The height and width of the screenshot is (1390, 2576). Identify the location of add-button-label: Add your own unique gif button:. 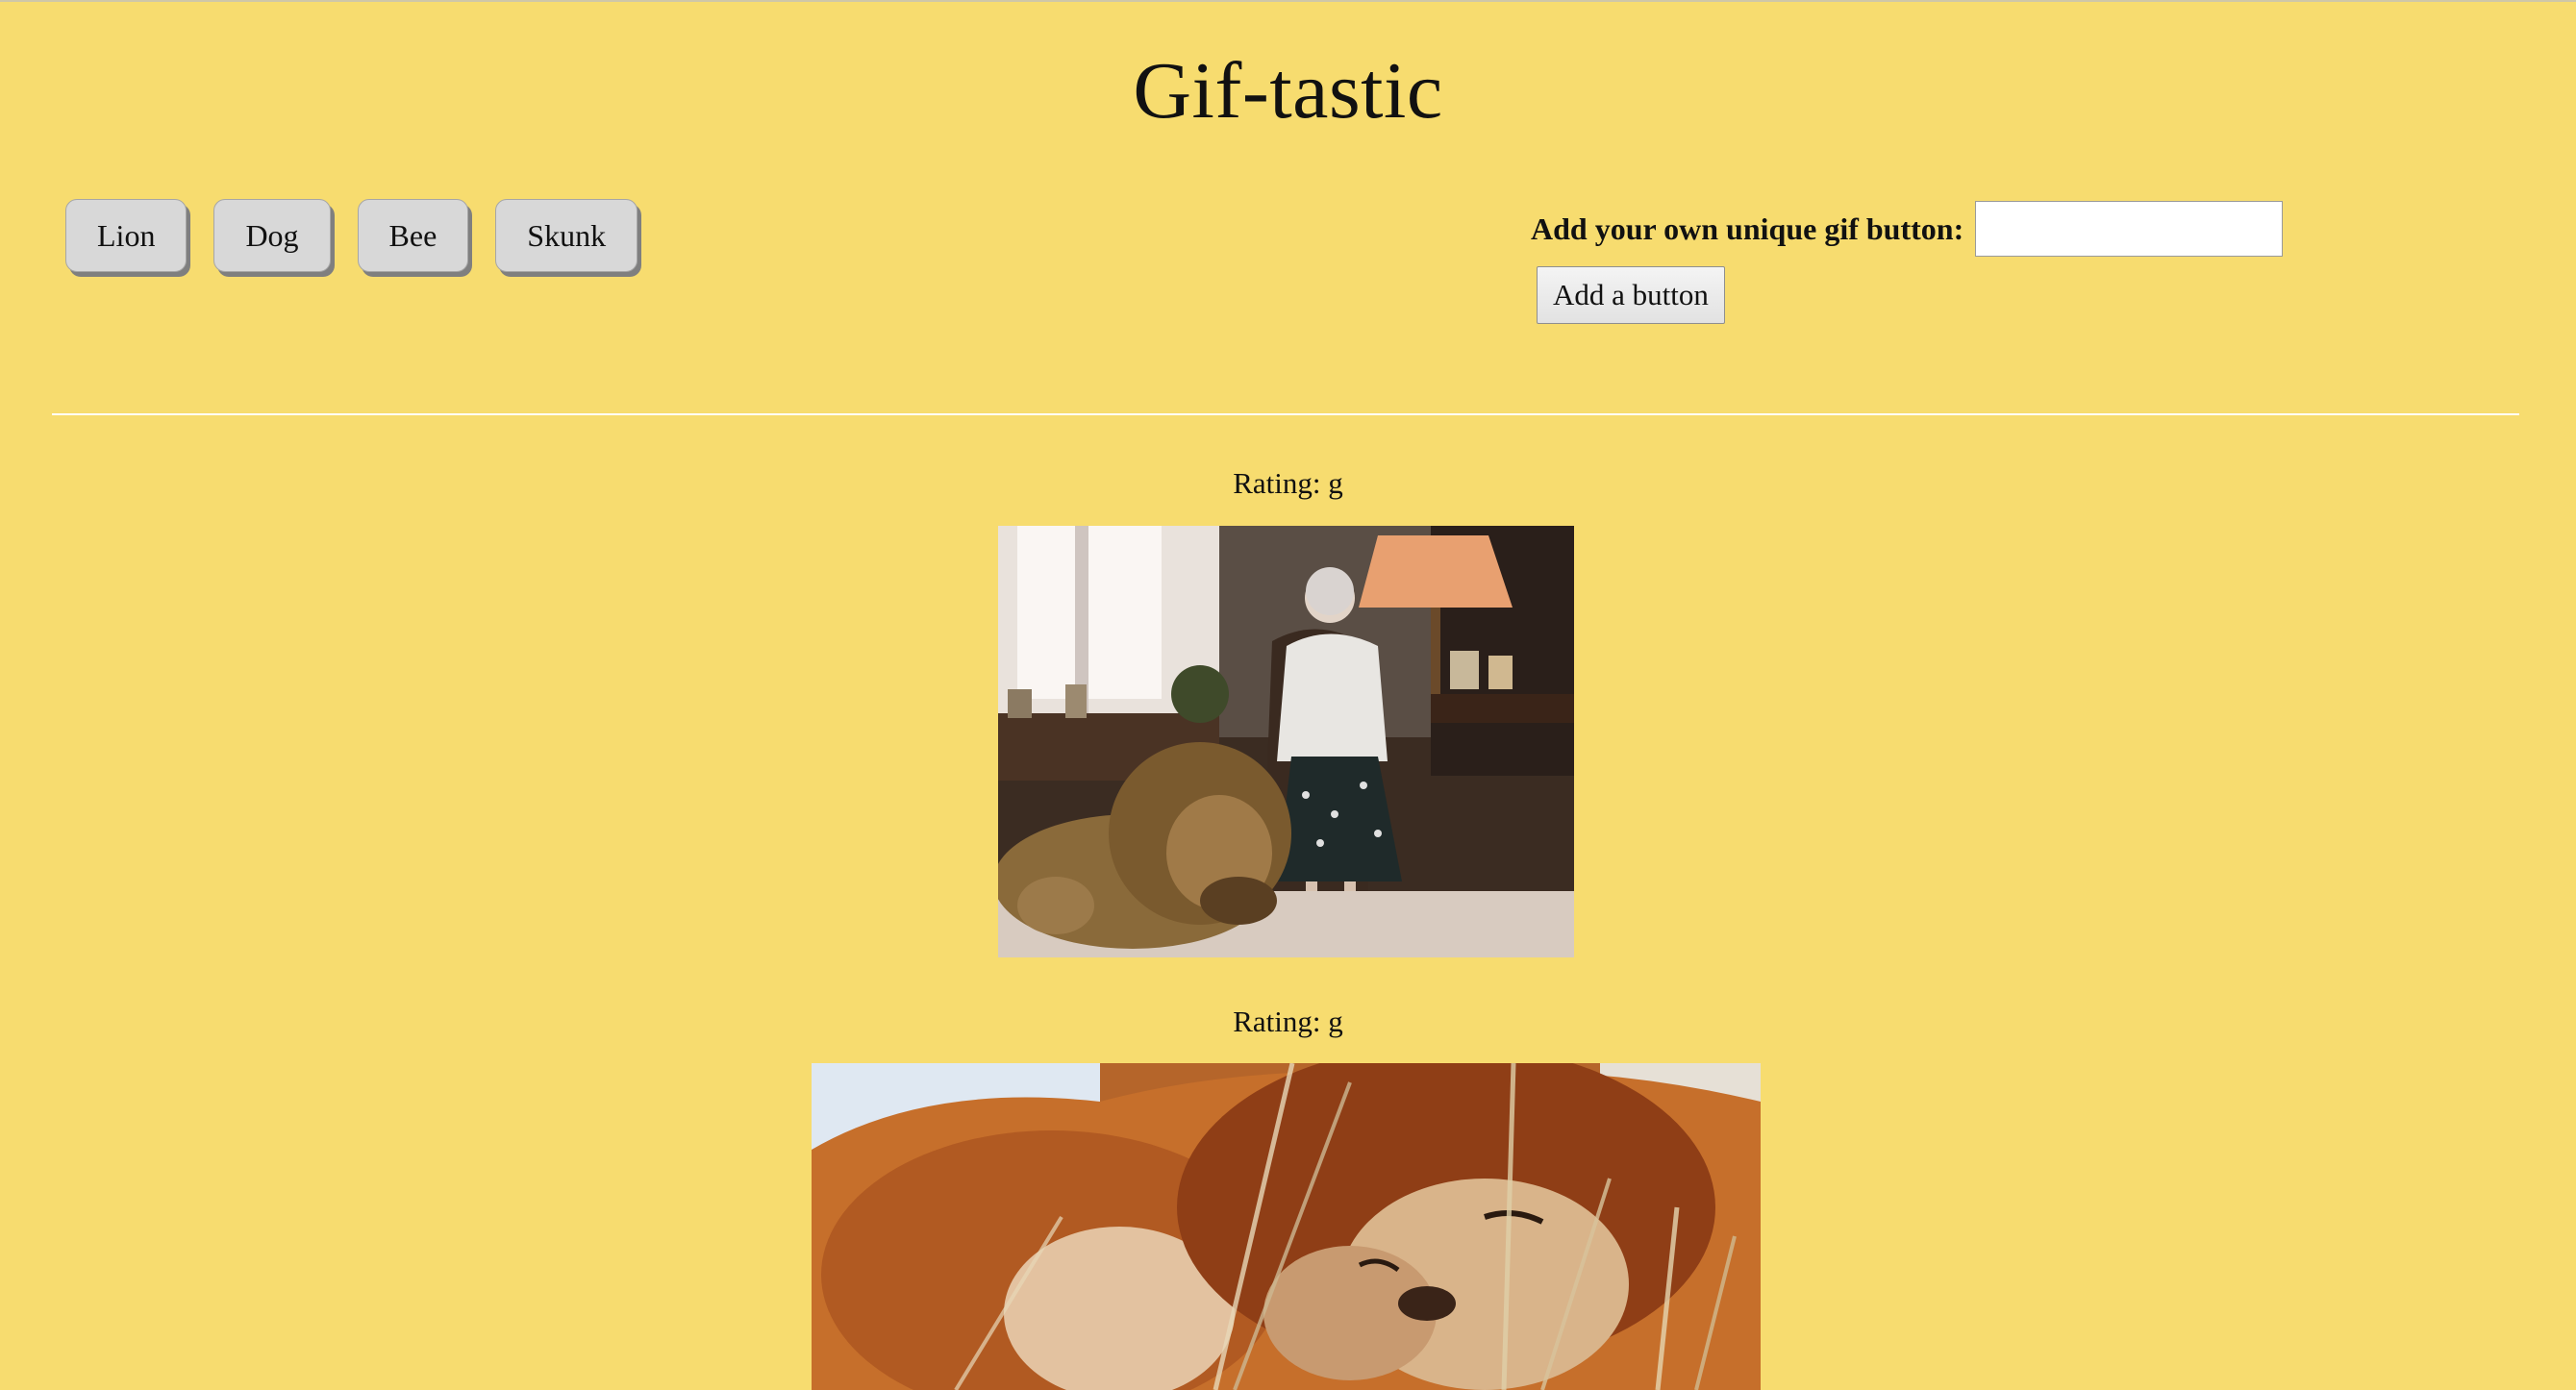
(1747, 228).